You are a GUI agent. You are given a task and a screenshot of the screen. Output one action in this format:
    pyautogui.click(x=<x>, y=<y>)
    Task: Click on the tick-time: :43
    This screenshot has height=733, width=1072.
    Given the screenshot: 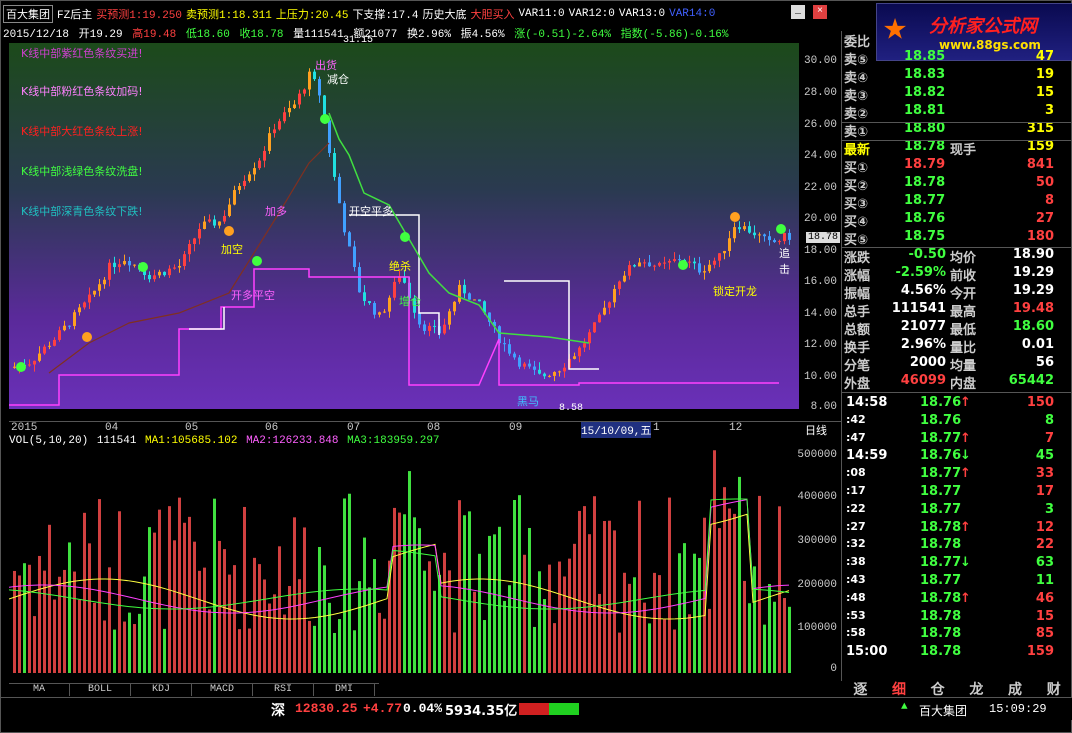 What is the action you would take?
    pyautogui.click(x=856, y=579)
    